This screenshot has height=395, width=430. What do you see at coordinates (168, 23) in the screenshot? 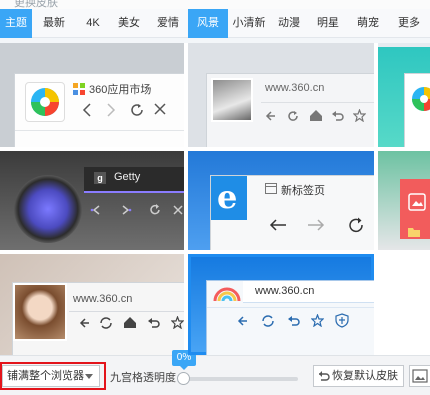
I see `tab-love: 爱情` at bounding box center [168, 23].